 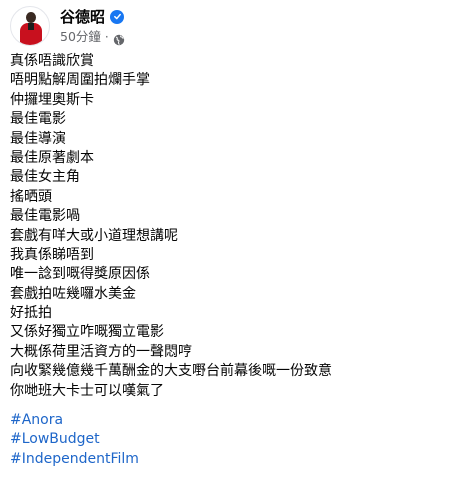 I want to click on author-avatar, so click(x=30, y=26).